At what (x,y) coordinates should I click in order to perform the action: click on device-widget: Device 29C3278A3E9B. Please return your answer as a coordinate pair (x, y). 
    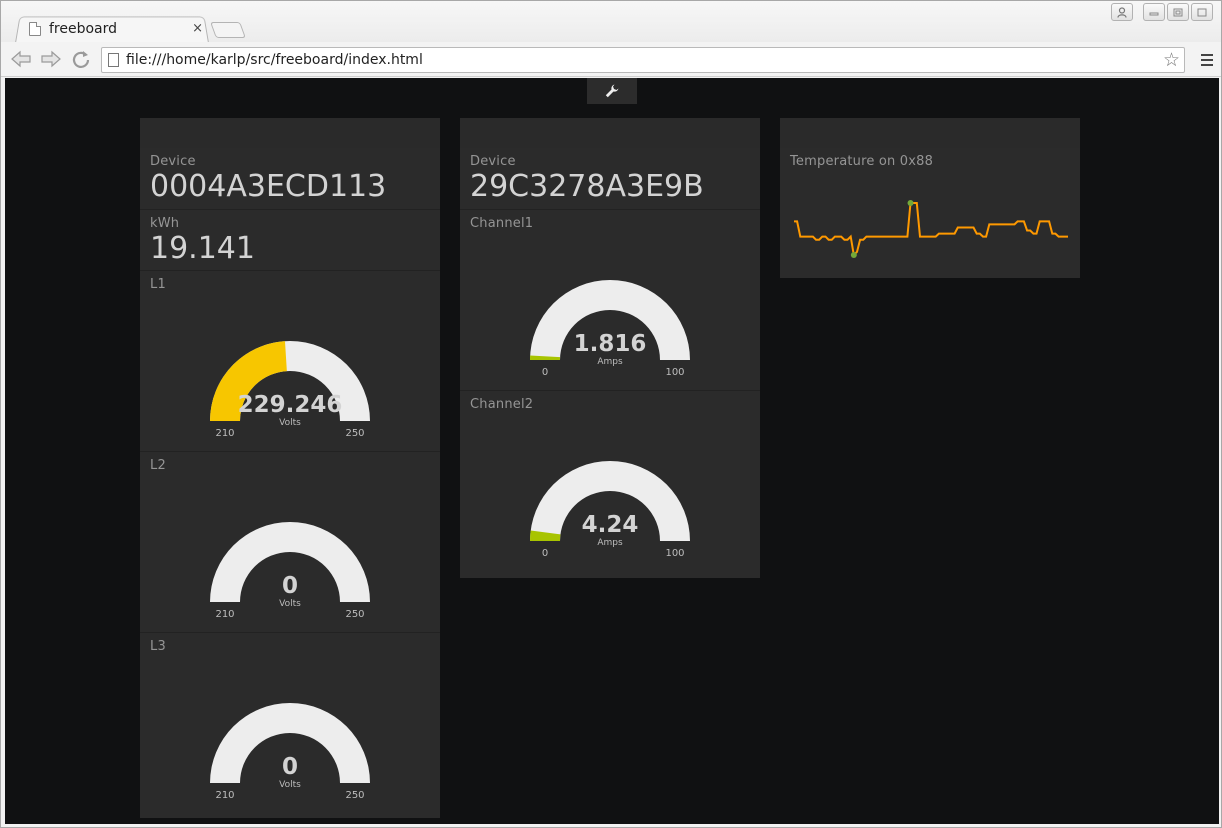
    Looking at the image, I should click on (610, 178).